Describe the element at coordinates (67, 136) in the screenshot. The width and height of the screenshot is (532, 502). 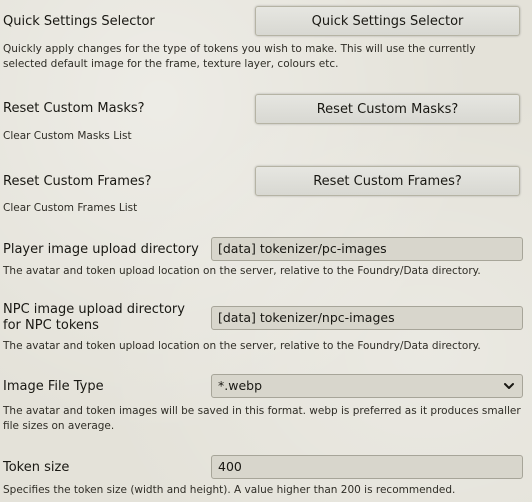
I see `reset-masks-hint: Clear Custom Masks List` at that location.